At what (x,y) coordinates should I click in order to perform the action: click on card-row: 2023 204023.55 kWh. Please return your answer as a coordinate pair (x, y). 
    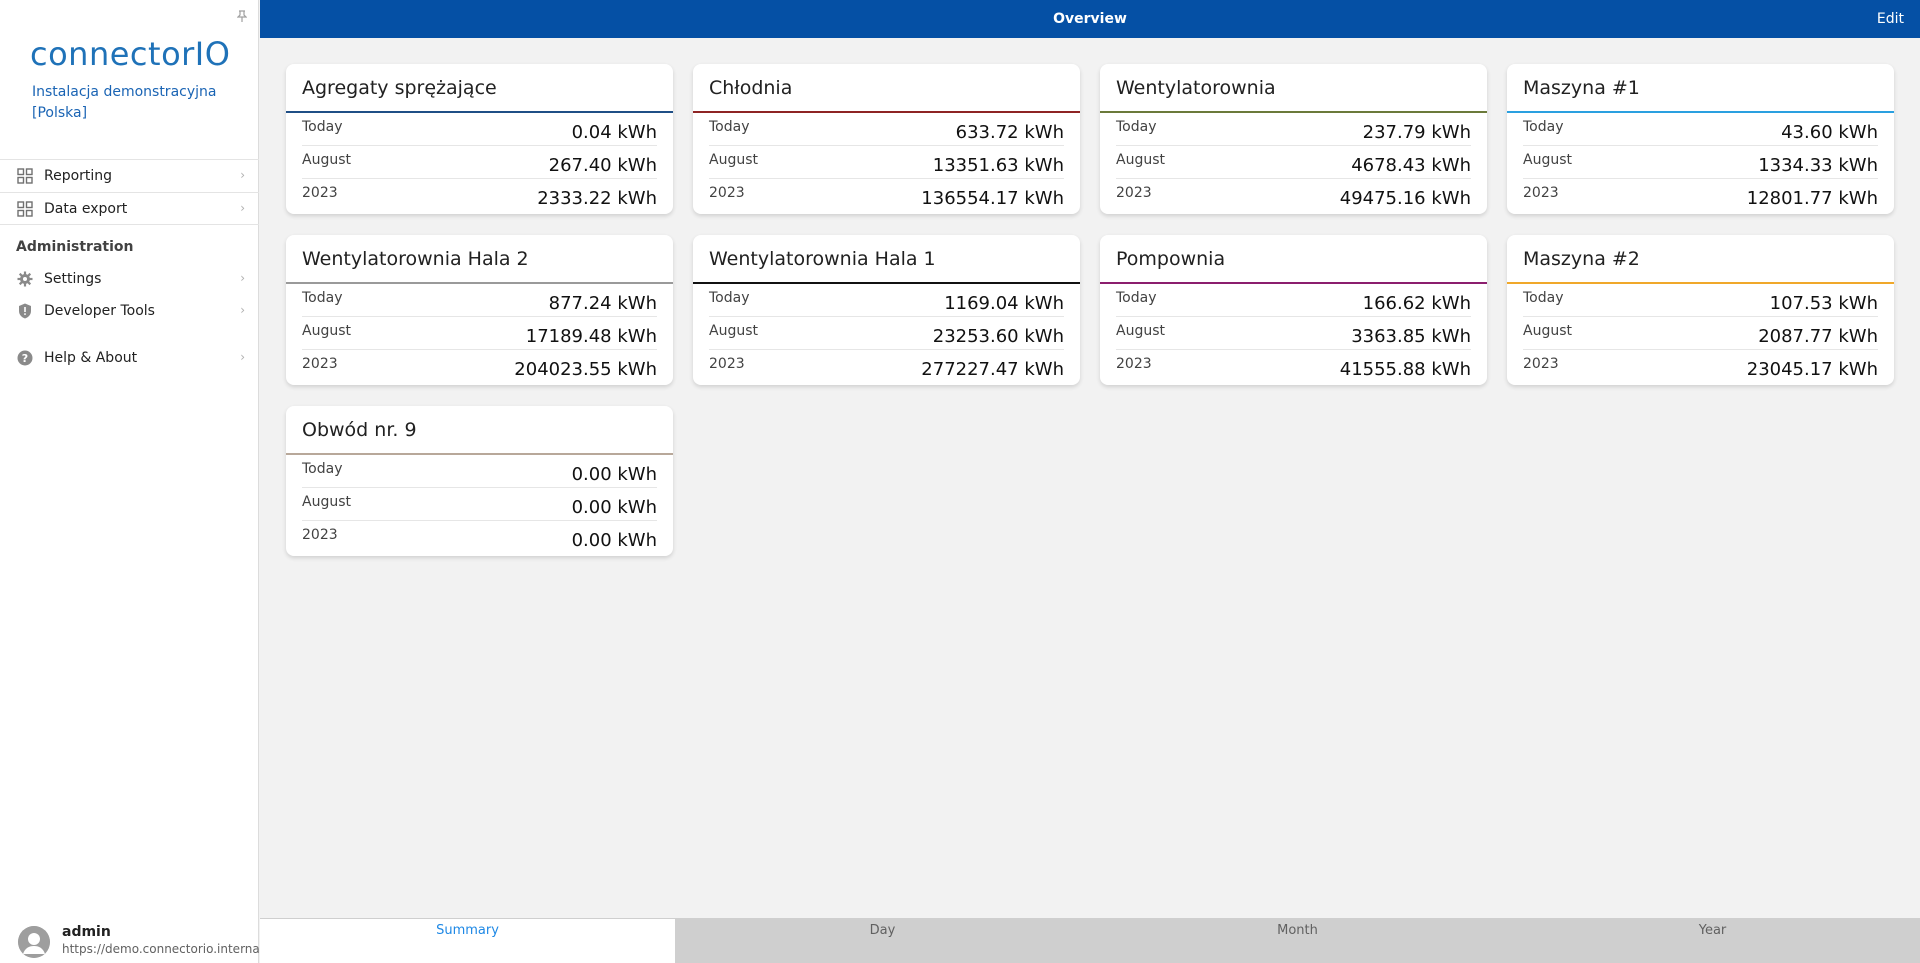
    Looking at the image, I should click on (479, 366).